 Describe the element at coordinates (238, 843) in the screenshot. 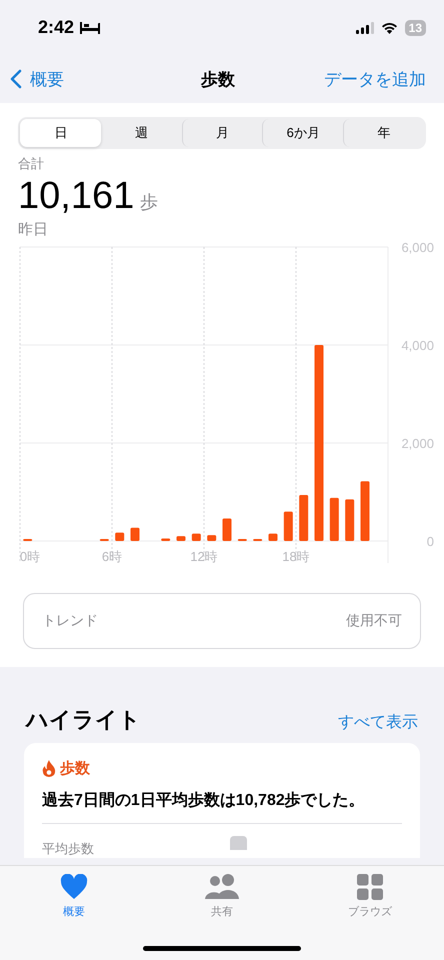

I see `average-bar` at that location.